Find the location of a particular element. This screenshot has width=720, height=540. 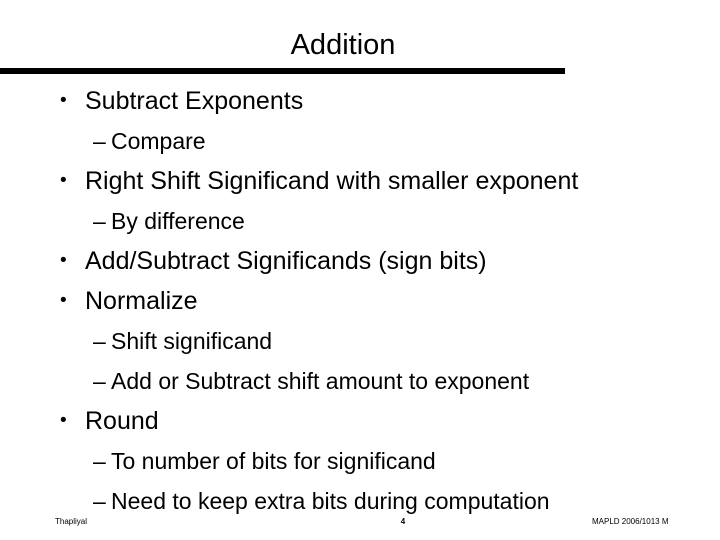

list-item: • Normalize is located at coordinates (360, 301).